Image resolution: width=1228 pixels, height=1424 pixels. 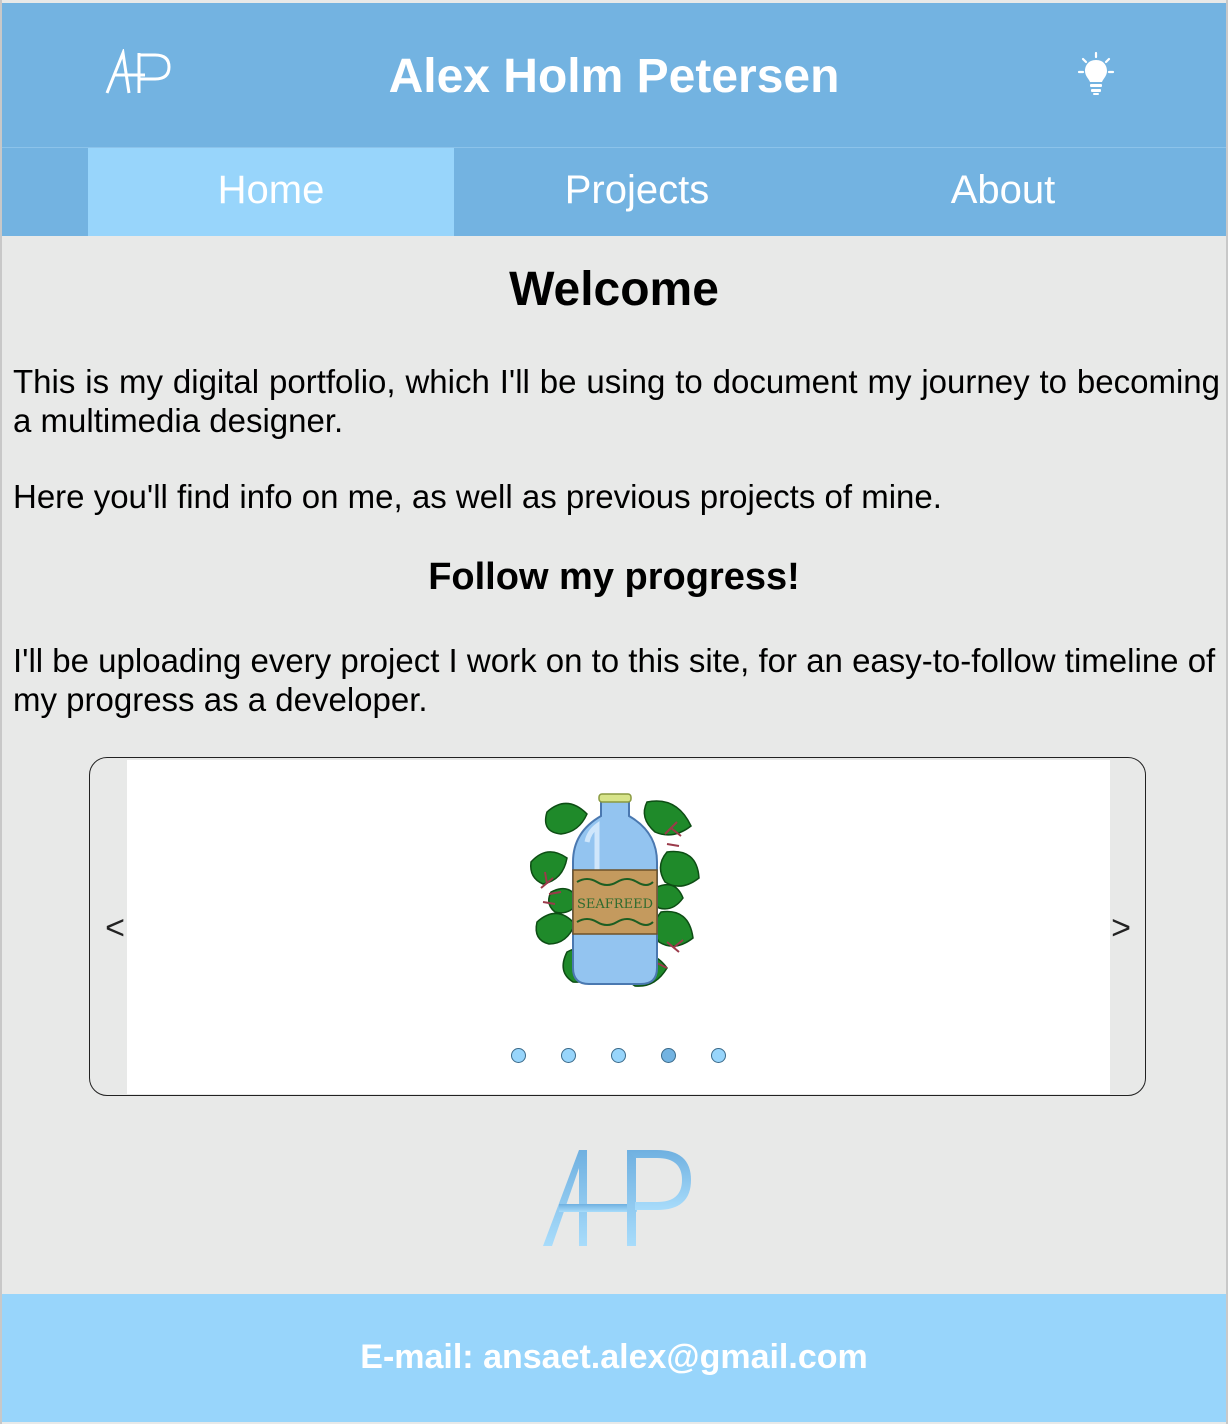 I want to click on nav-item-projects: Projects, so click(x=637, y=192).